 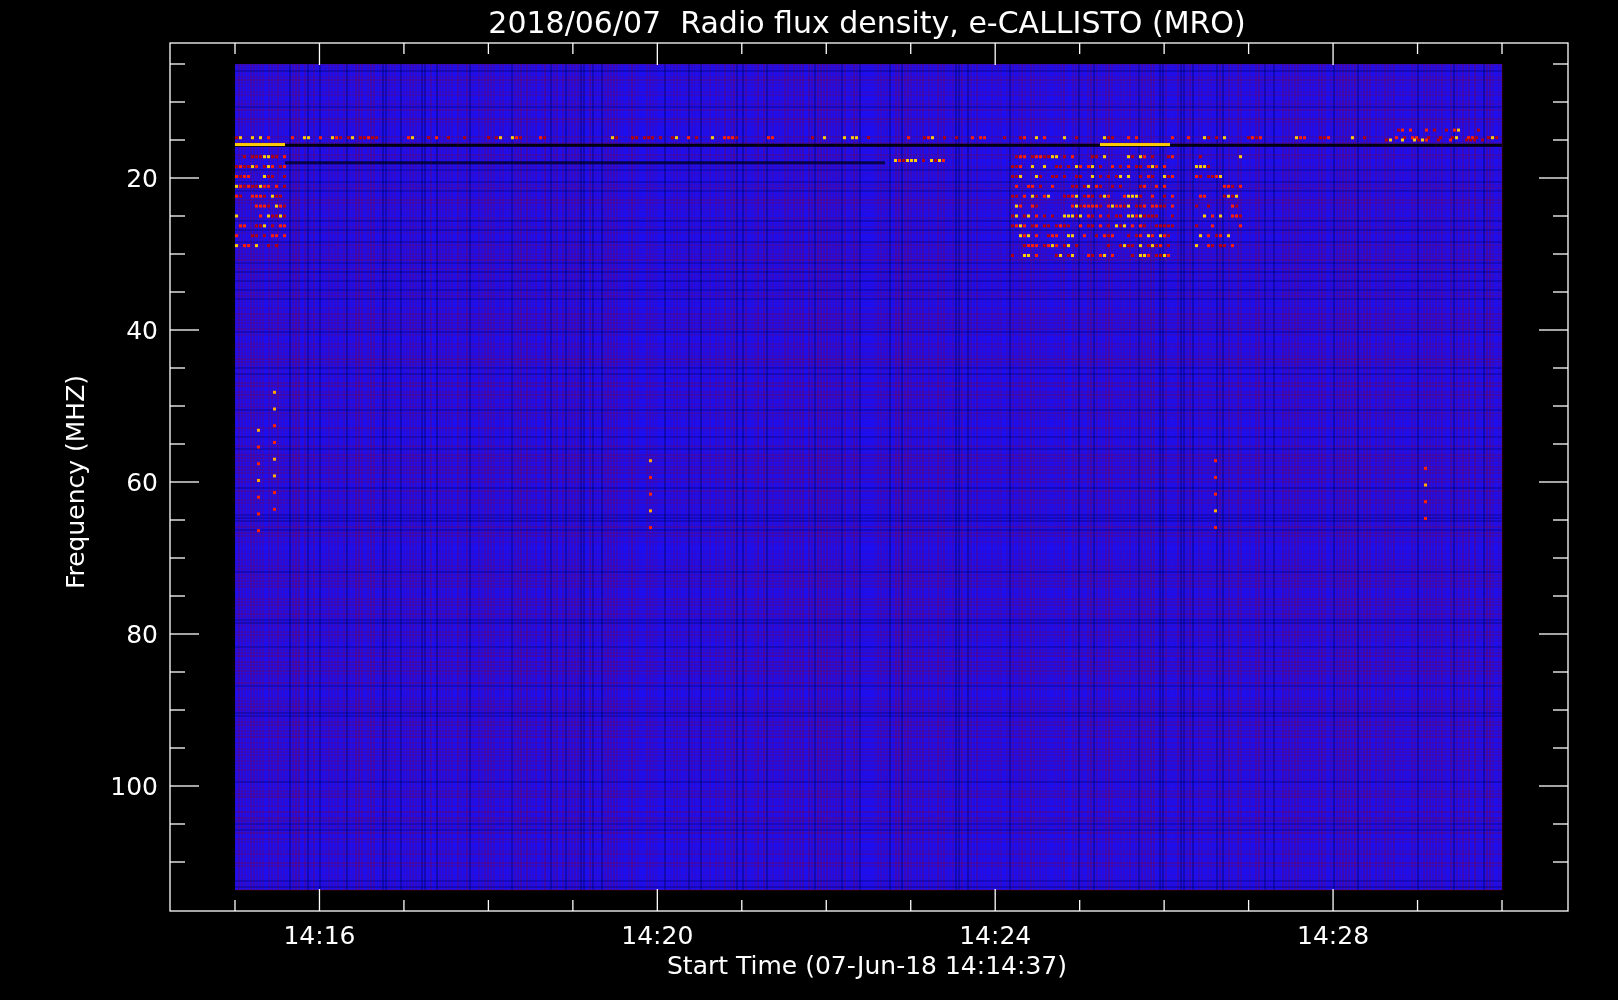 I want to click on axis-label: Frequency (MHZ), so click(x=75, y=482).